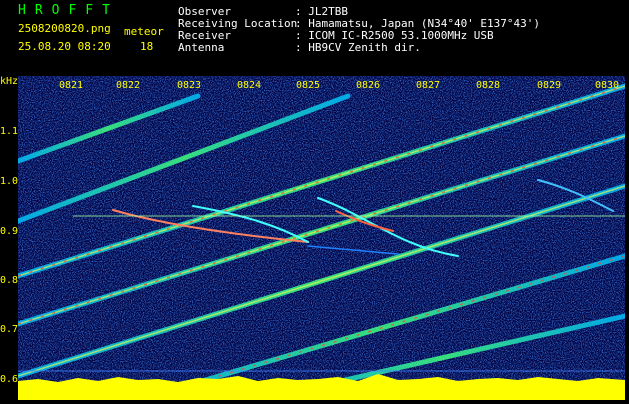 The width and height of the screenshot is (629, 404). What do you see at coordinates (428, 85) in the screenshot?
I see `time-tick: 0827` at bounding box center [428, 85].